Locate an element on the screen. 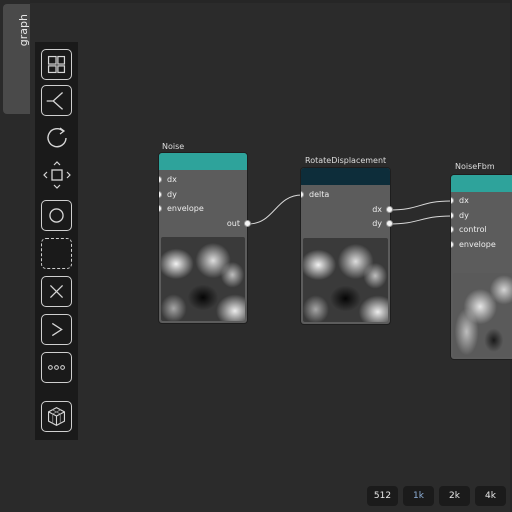  rotate-icon is located at coordinates (56, 137).